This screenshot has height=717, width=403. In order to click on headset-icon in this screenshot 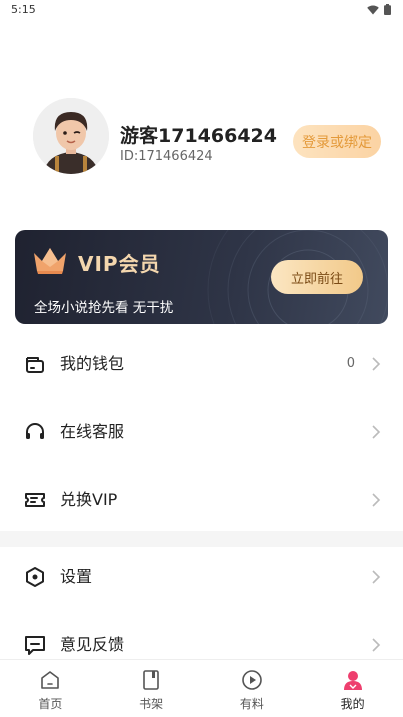, I will do `click(35, 431)`.